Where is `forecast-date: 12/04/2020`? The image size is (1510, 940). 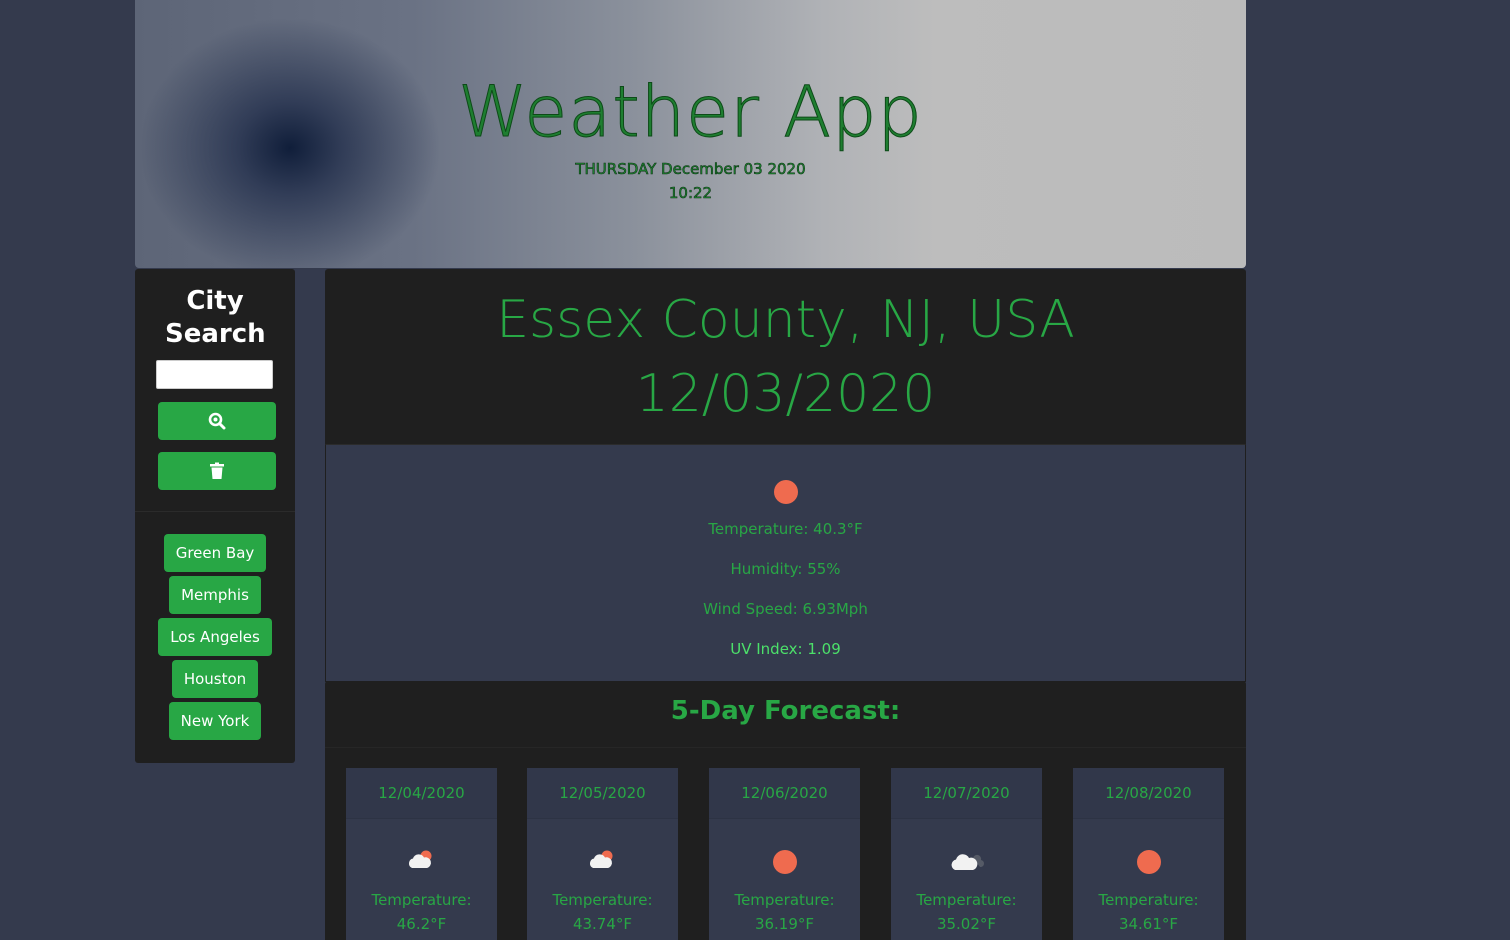 forecast-date: 12/04/2020 is located at coordinates (421, 793).